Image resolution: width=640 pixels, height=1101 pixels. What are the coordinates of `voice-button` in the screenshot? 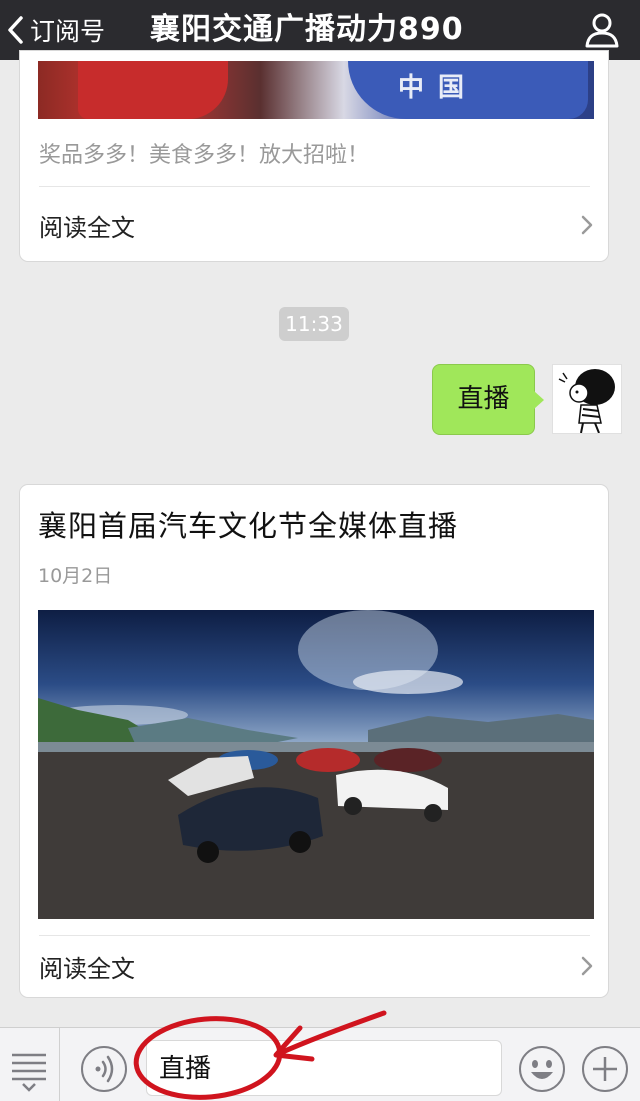 It's located at (104, 1069).